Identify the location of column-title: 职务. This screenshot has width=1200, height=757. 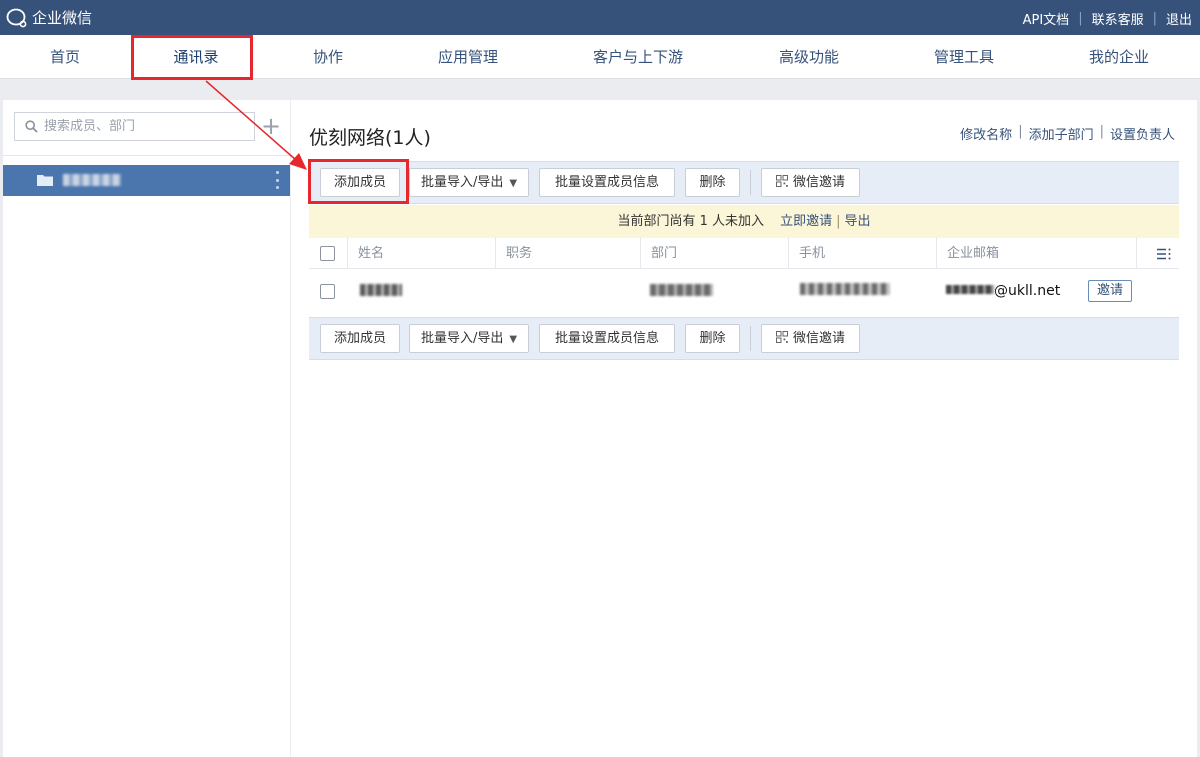
(567, 253).